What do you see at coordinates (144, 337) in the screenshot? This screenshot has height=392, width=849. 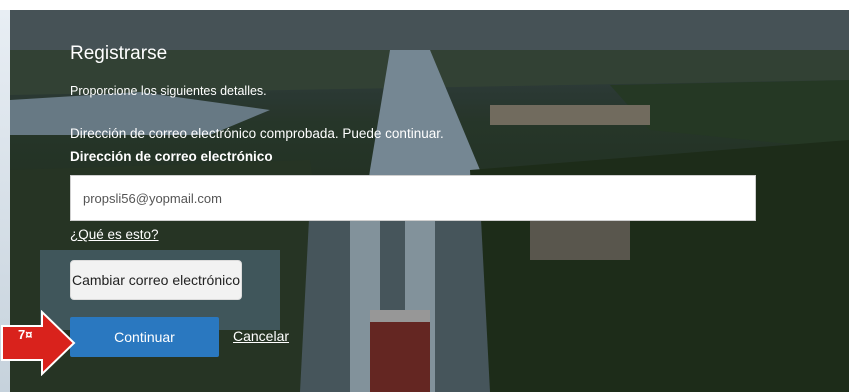 I see `continue-button: Continuar` at bounding box center [144, 337].